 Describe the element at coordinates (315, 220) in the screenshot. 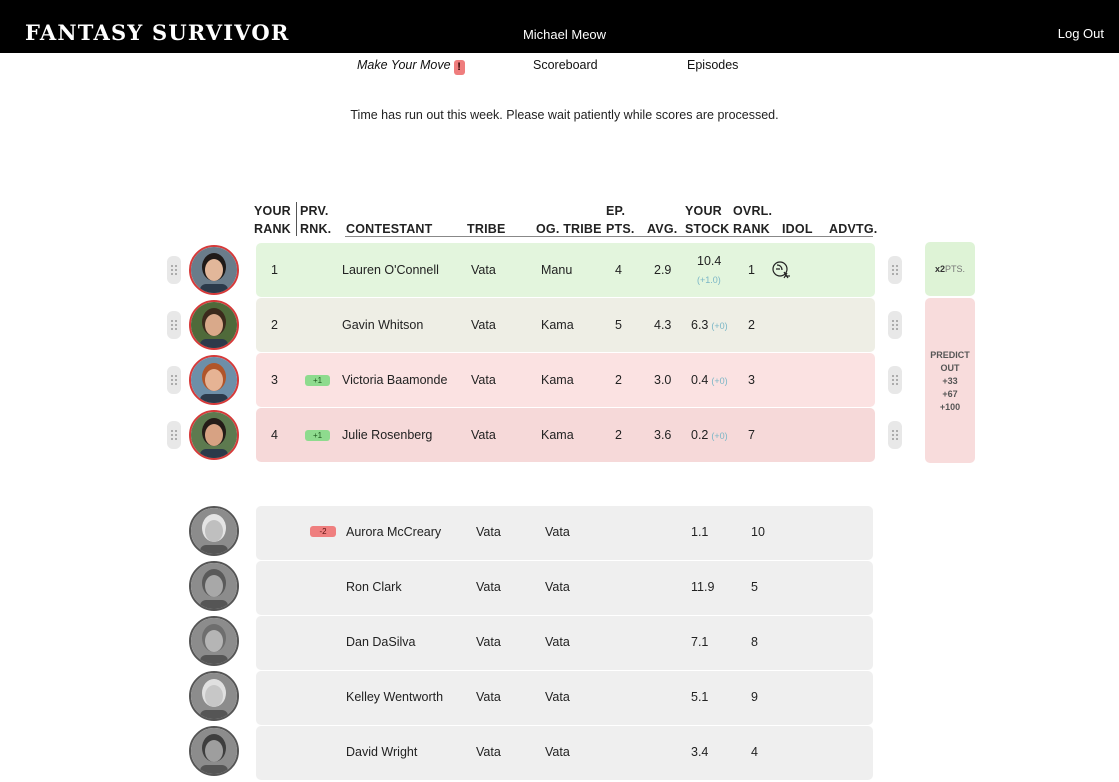

I see `col-prv-rank: PRV. RNK.` at that location.